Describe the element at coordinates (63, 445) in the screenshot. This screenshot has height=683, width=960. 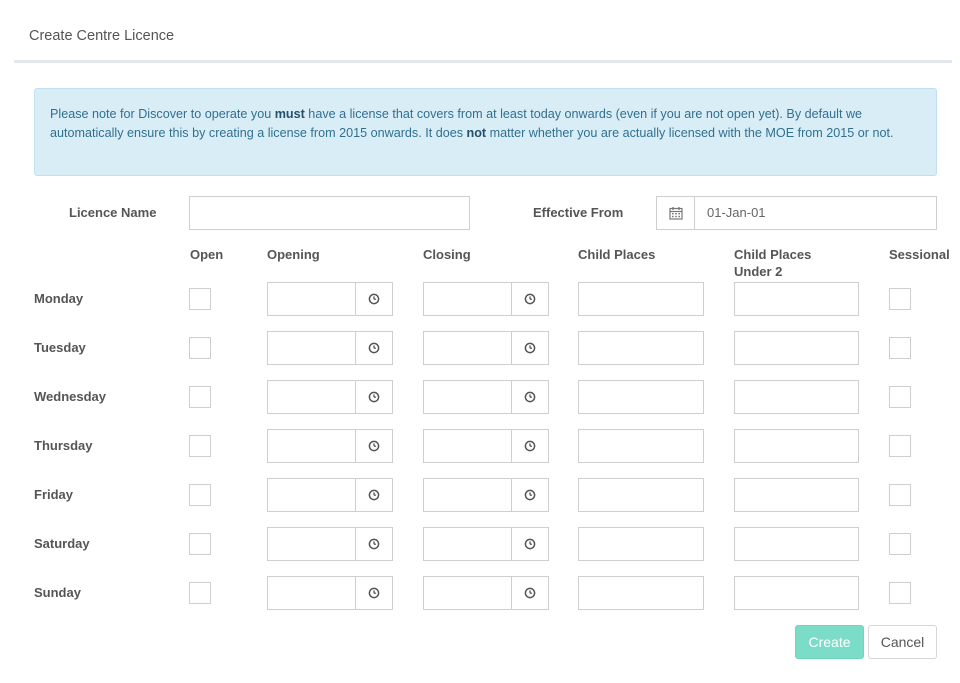
I see `day-label: Thursday` at that location.